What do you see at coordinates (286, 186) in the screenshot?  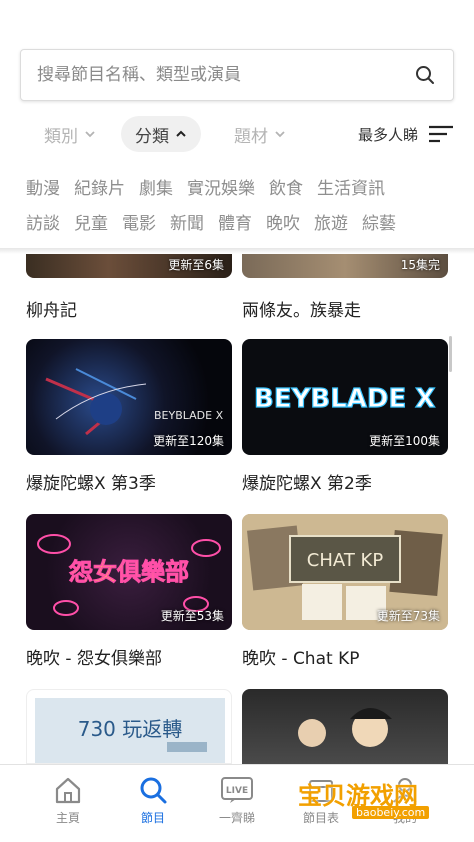 I see `tag-item: 飲食` at bounding box center [286, 186].